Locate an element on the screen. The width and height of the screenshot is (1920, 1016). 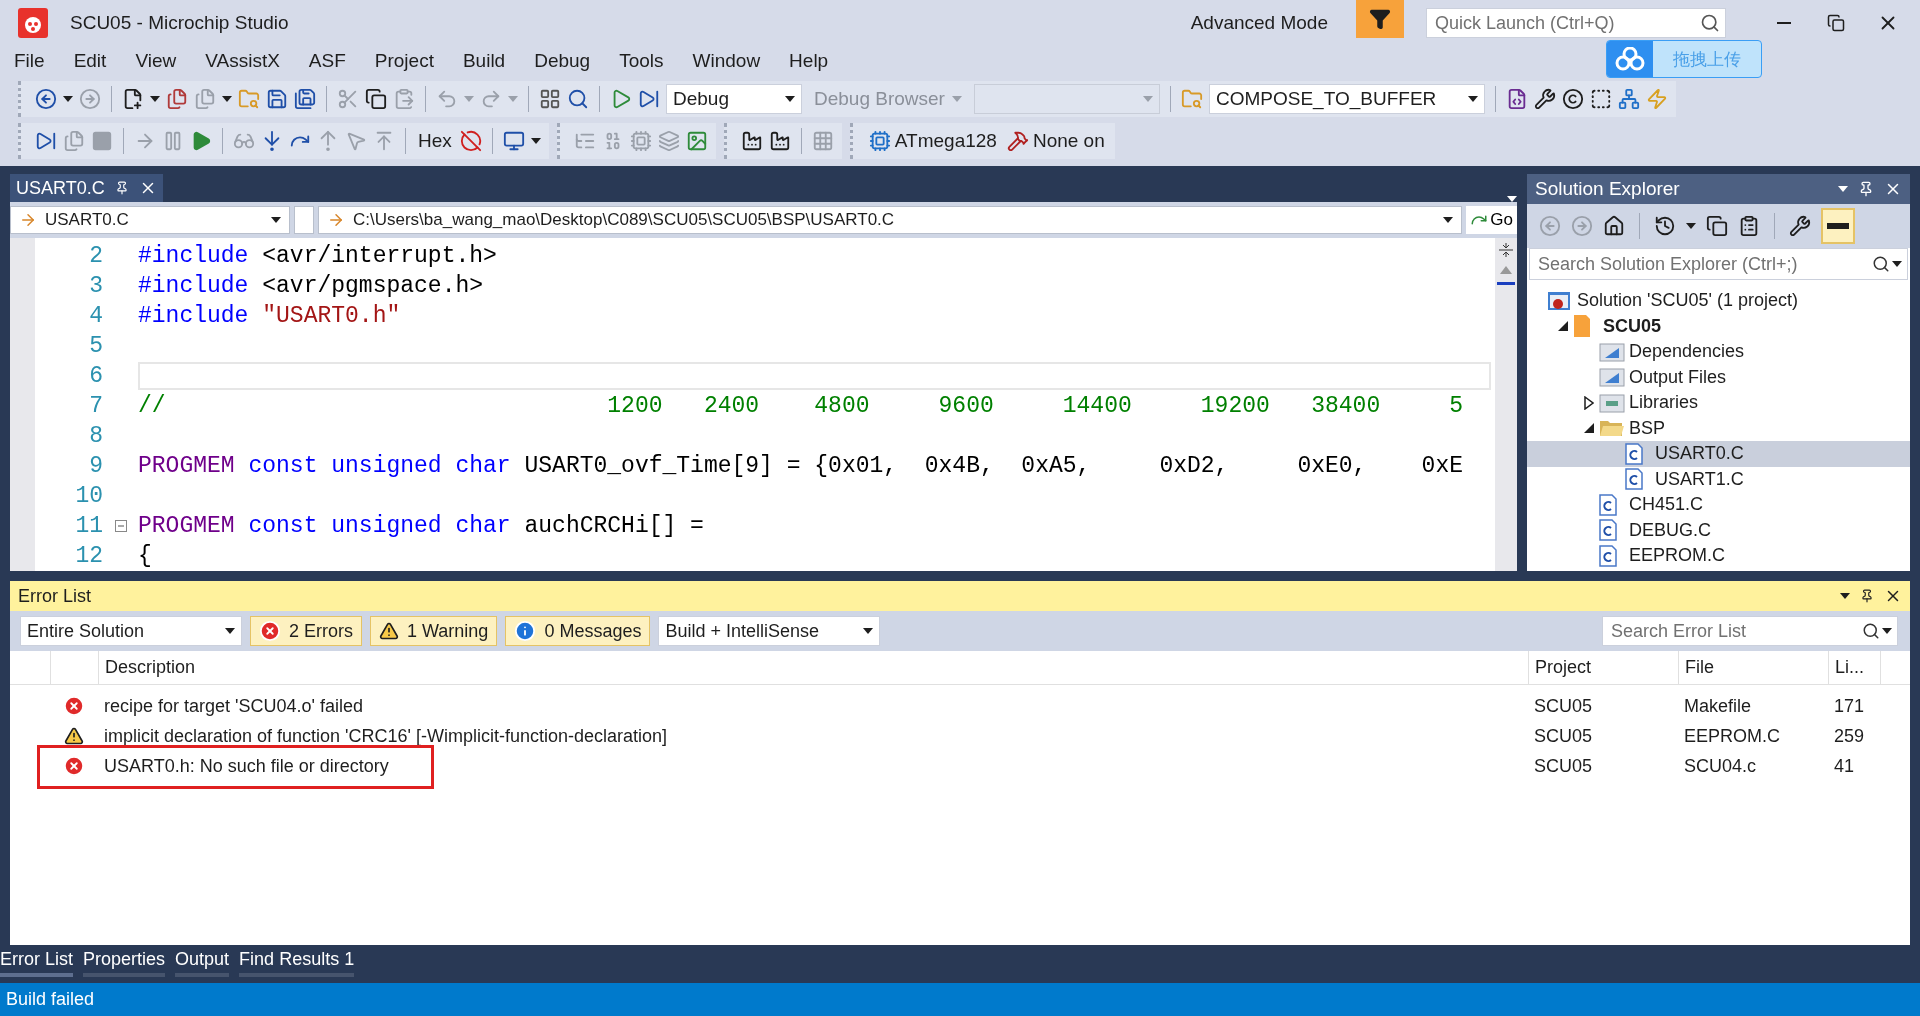
error-description: recipe for target 'SCU04.o' failed is located at coordinates (233, 706).